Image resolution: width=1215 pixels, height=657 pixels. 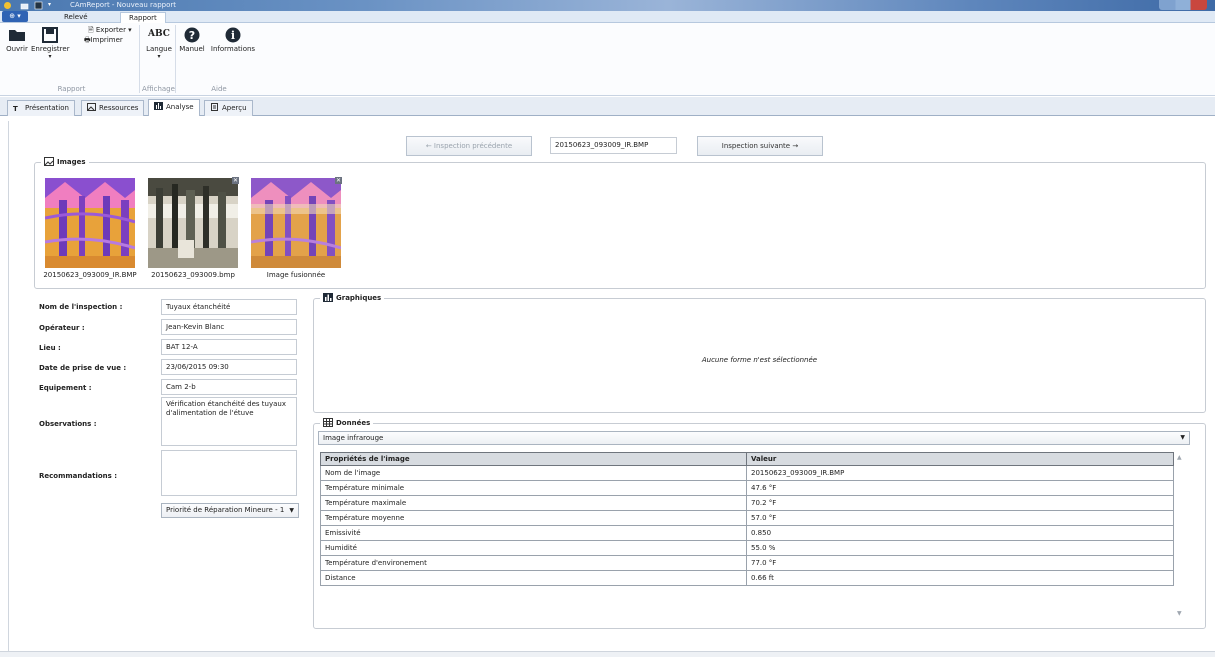 I want to click on ribbon-tab-bar: ⊕ ▾ Relevé Rapport, so click(x=607, y=17).